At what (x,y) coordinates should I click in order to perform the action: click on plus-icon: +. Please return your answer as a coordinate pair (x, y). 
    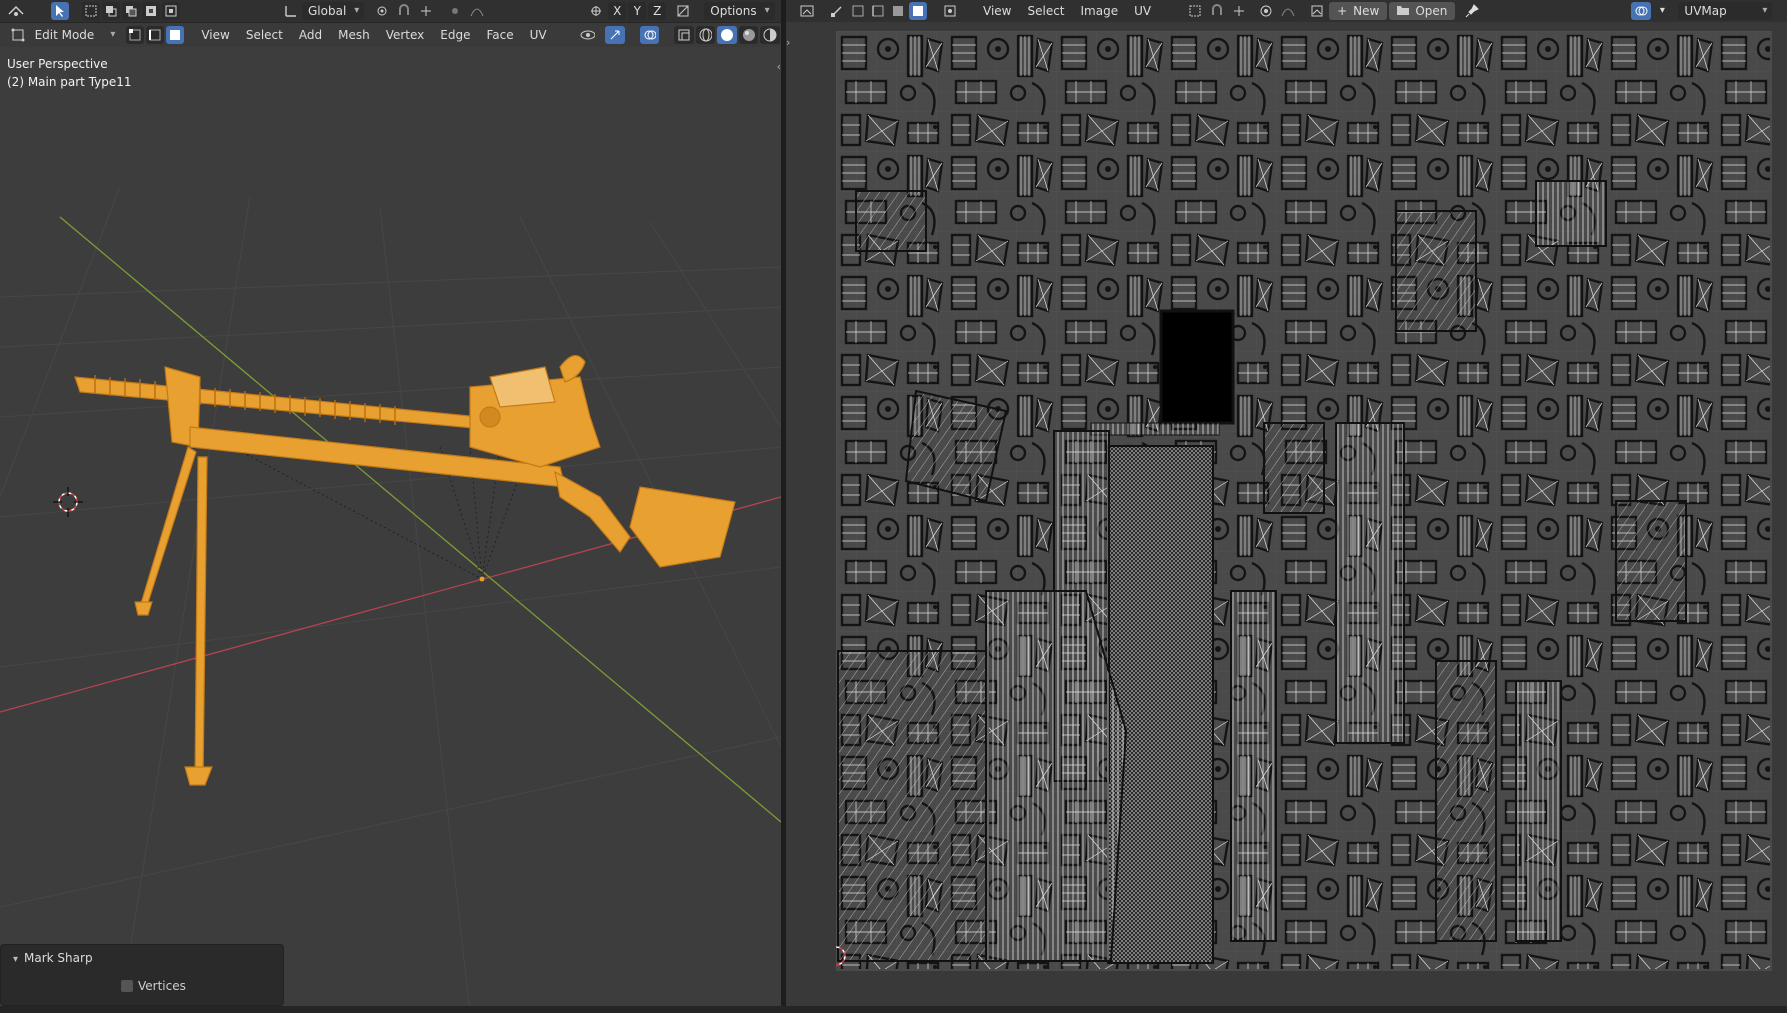
    Looking at the image, I should click on (1342, 11).